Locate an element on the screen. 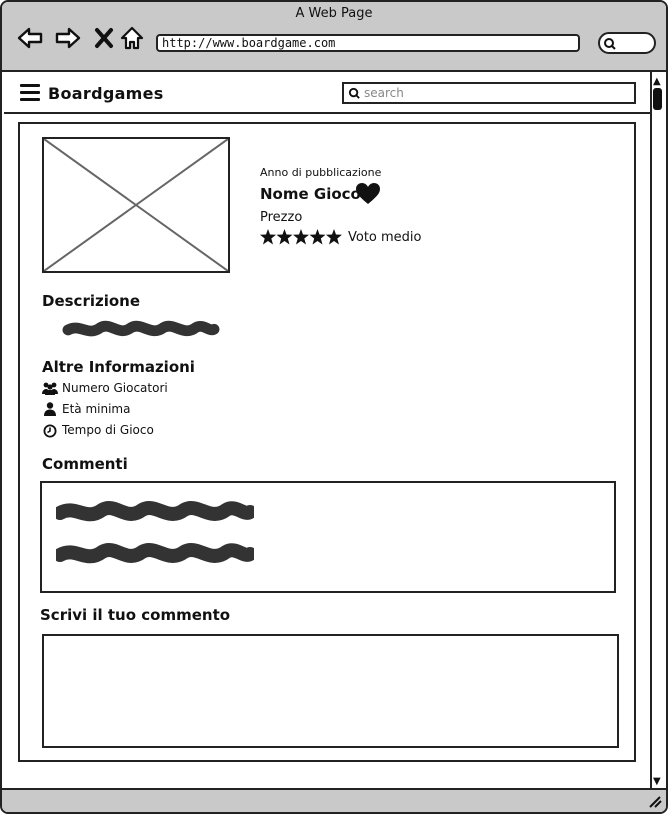 This screenshot has width=668, height=814. comments-box is located at coordinates (328, 537).